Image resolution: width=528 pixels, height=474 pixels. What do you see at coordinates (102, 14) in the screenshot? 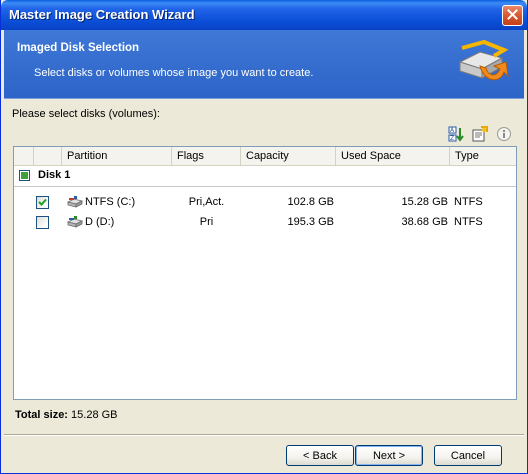
I see `window-title: Master Image Creation Wizard` at bounding box center [102, 14].